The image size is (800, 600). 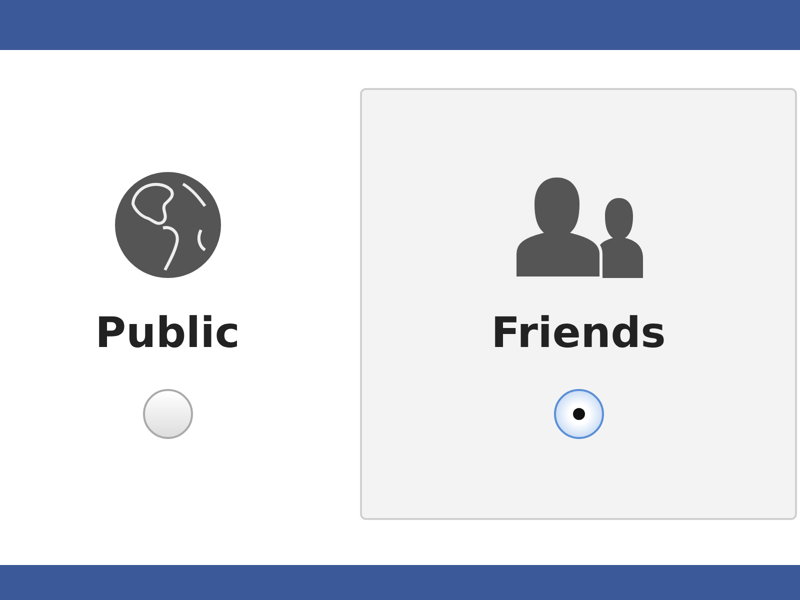 I want to click on option-label: Public, so click(x=167, y=333).